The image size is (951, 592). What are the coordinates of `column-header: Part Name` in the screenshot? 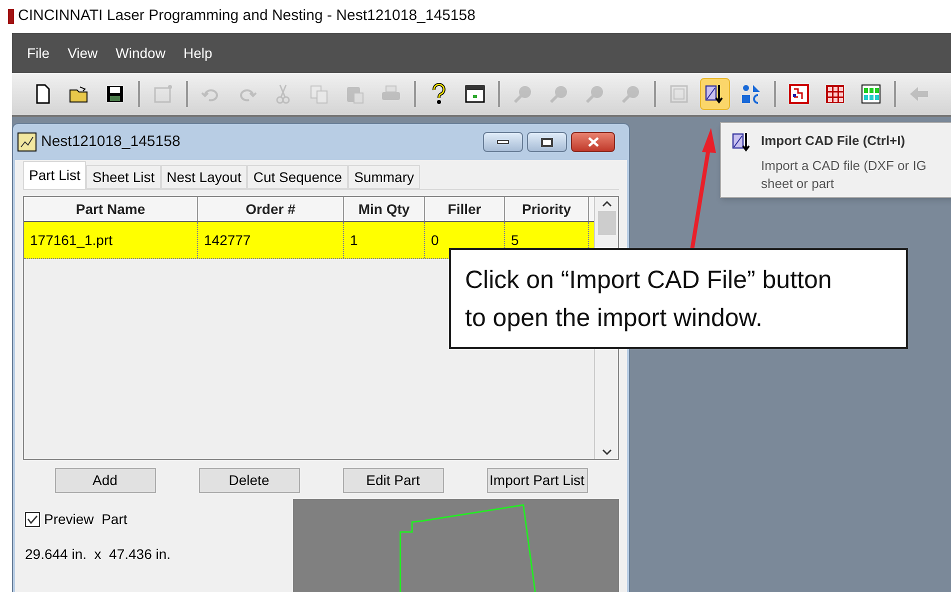 It's located at (111, 209).